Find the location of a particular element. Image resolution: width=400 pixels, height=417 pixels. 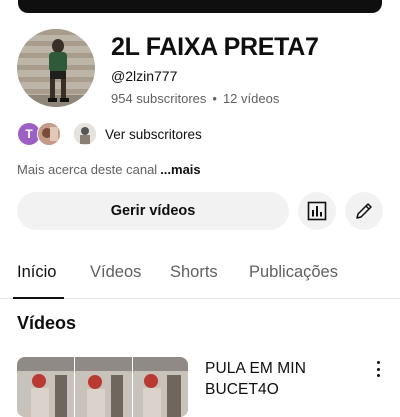

avatar-photo is located at coordinates (56, 68).